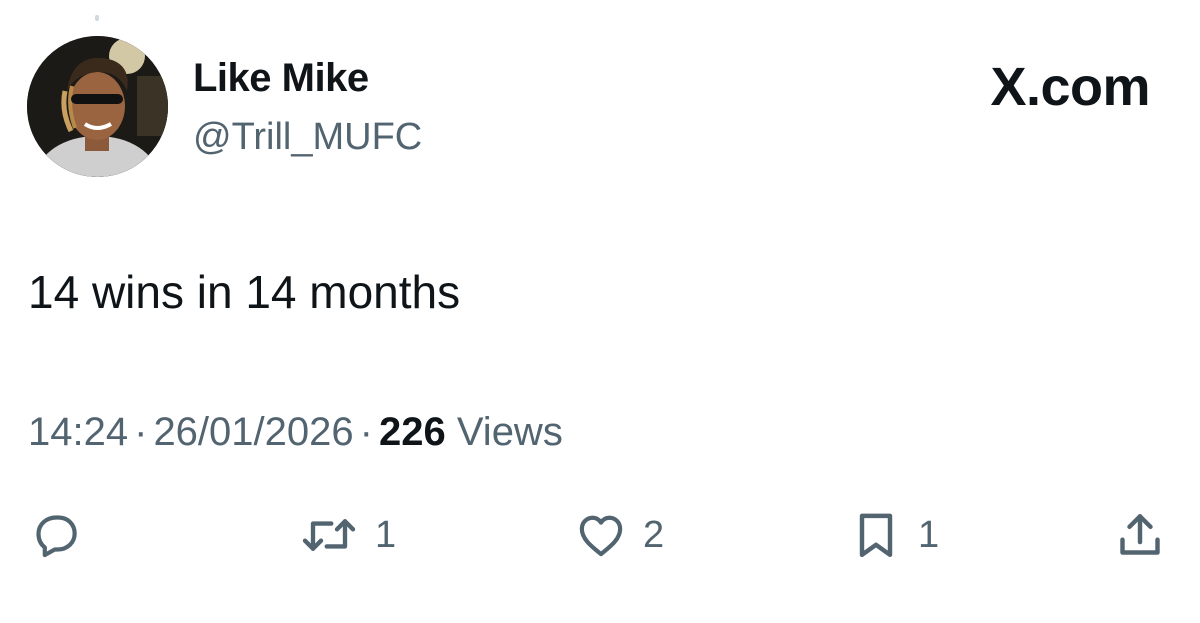  Describe the element at coordinates (281, 78) in the screenshot. I see `display-name: Like Mike` at that location.